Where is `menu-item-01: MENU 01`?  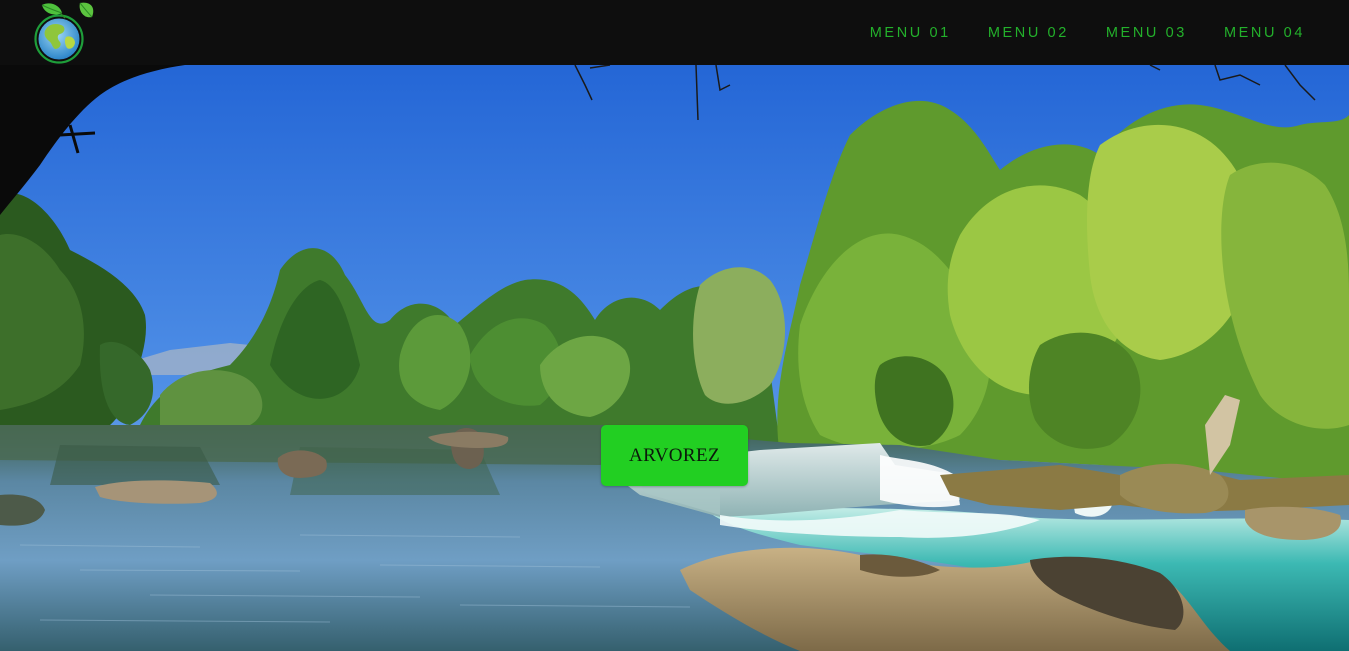 menu-item-01: MENU 01 is located at coordinates (910, 33).